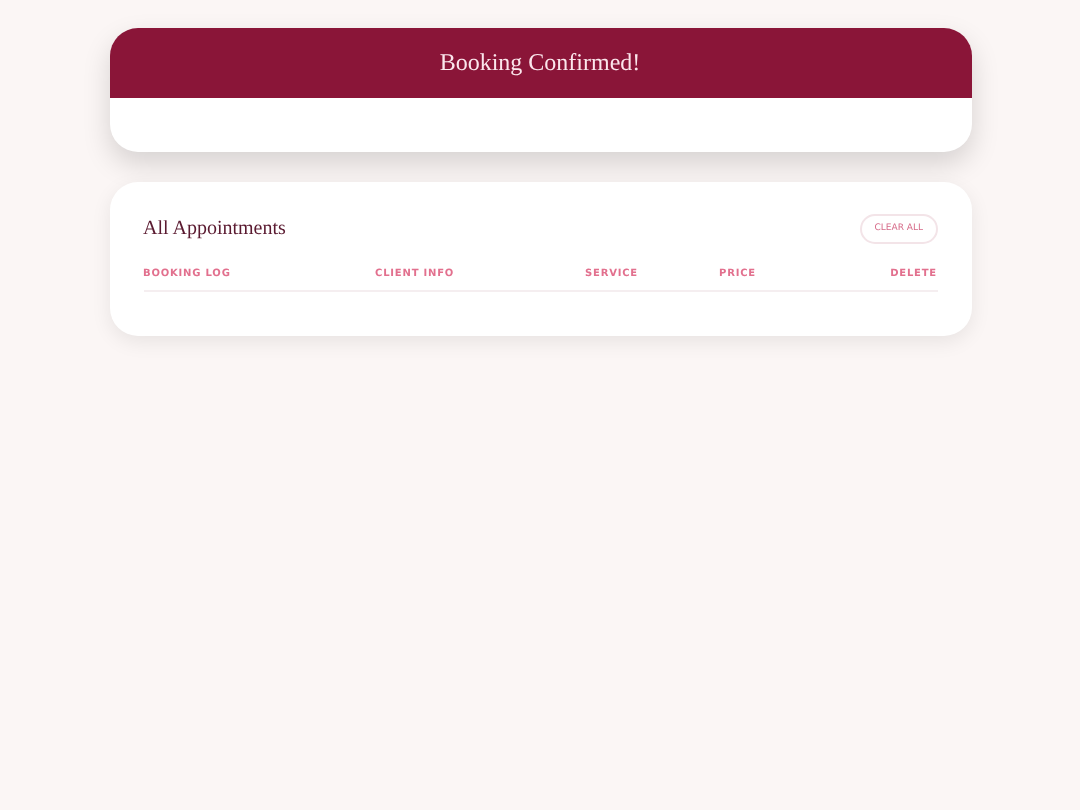  Describe the element at coordinates (540, 63) in the screenshot. I see `confirmation-title: Booking Confirmed!` at that location.